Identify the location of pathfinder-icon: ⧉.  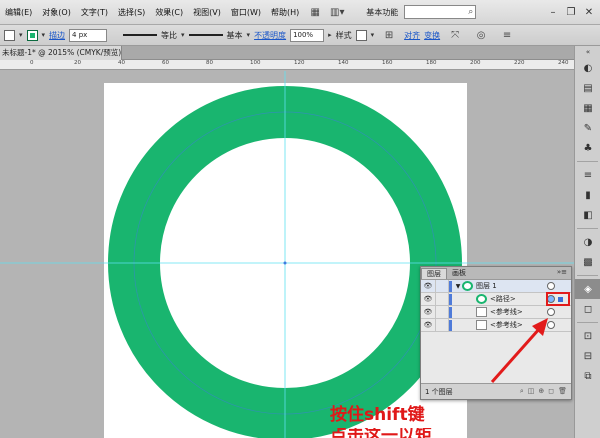
(587, 376).